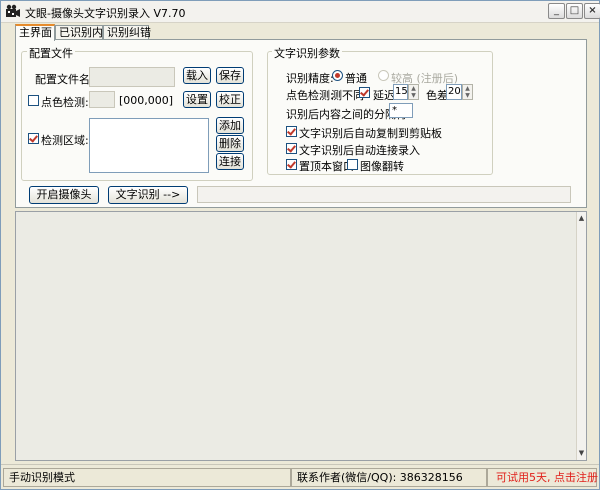  What do you see at coordinates (51, 53) in the screenshot?
I see `config-group-title: 配置文件` at bounding box center [51, 53].